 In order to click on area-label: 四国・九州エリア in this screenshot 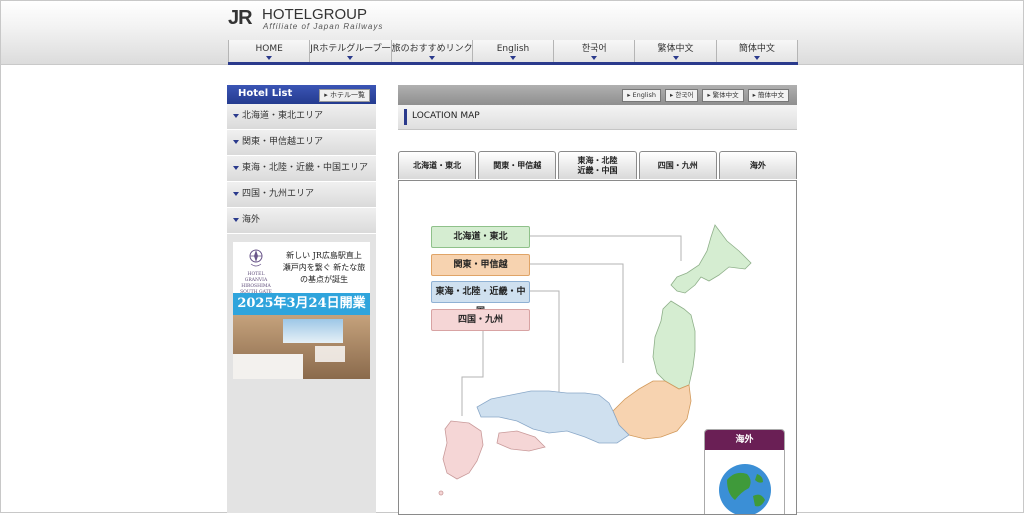, I will do `click(278, 194)`.